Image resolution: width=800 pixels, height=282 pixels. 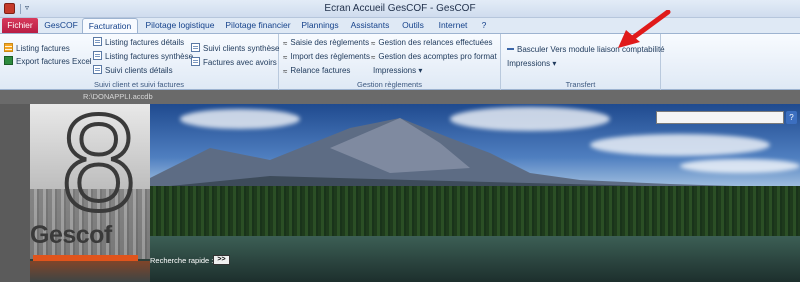 I want to click on gestion-relances-button: ≈ Gestion des relances effectuées, so click(x=432, y=43).